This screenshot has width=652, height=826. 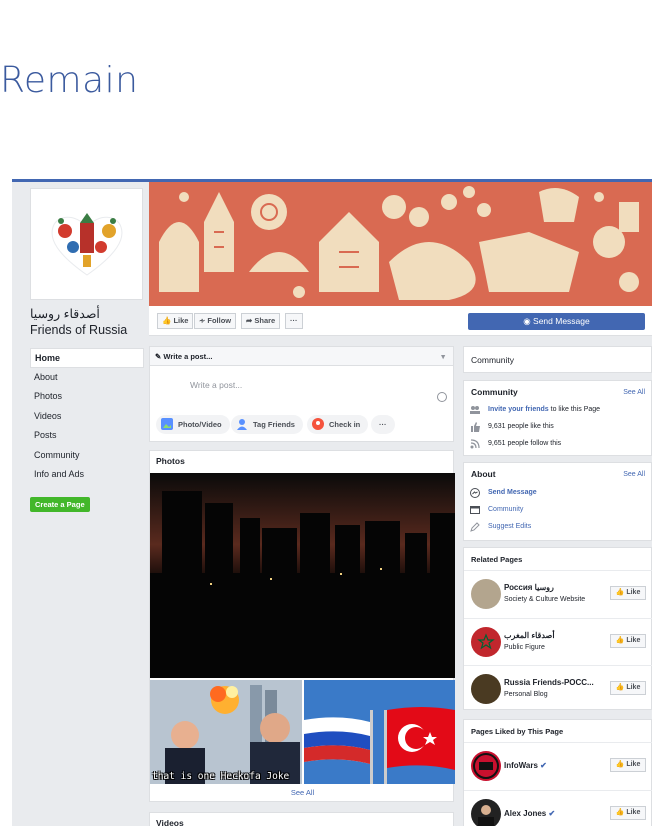 I want to click on nav-item-videos: Videos, so click(x=87, y=417).